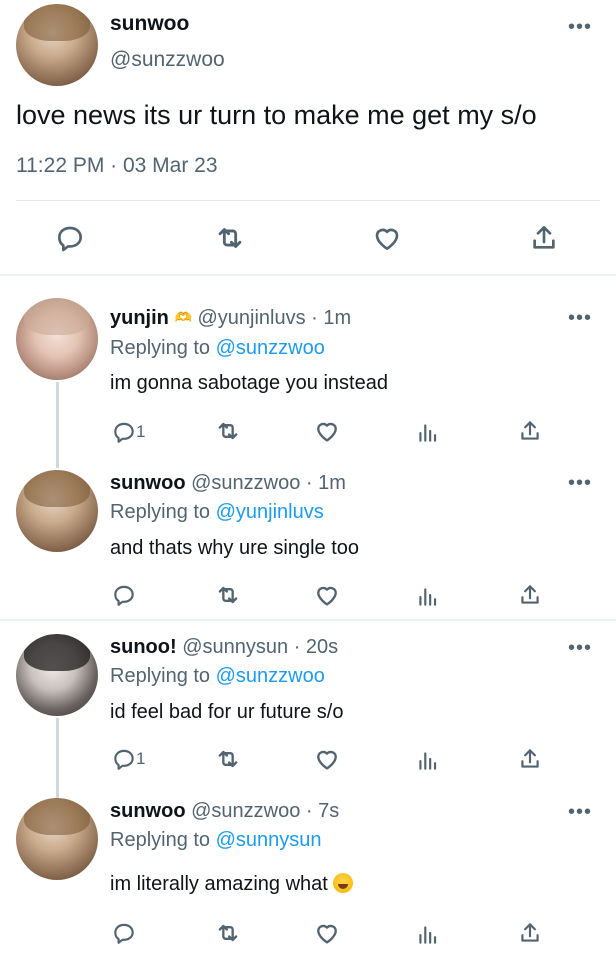  I want to click on reply-text: im gonna sabotage you instead, so click(249, 383).